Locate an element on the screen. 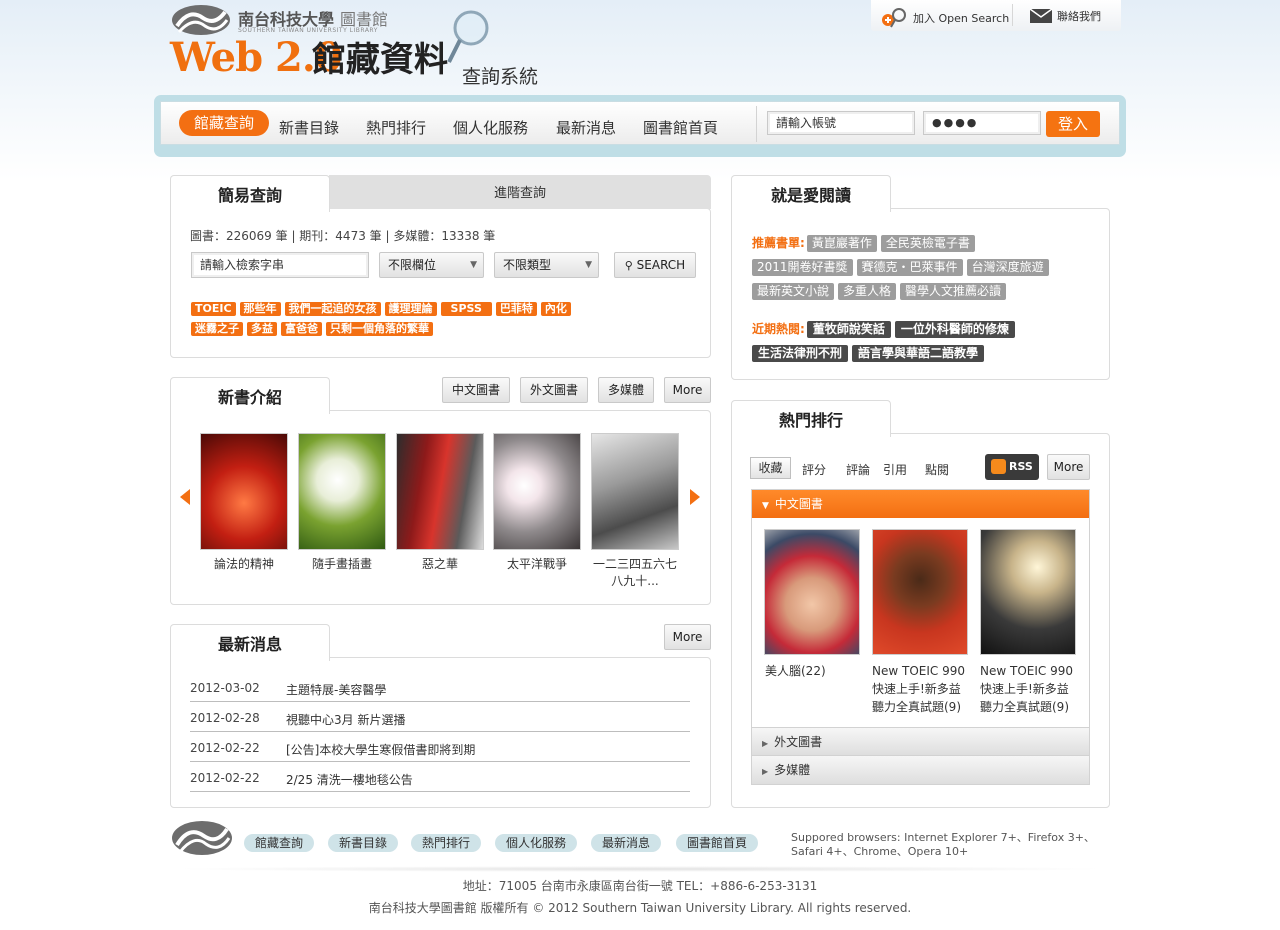 This screenshot has width=1280, height=930. ranking-tab-review: 評論 is located at coordinates (858, 469).